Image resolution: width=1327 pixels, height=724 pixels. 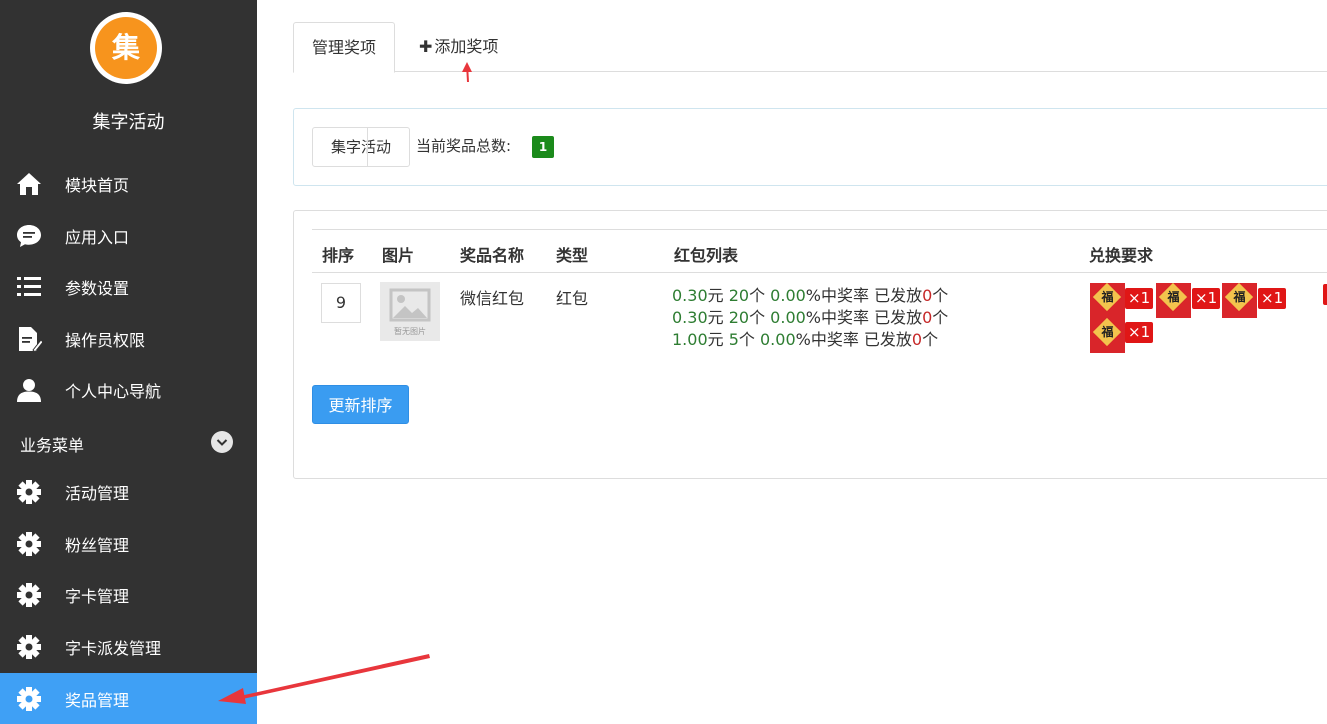 What do you see at coordinates (30, 339) in the screenshot?
I see `document-edit-icon` at bounding box center [30, 339].